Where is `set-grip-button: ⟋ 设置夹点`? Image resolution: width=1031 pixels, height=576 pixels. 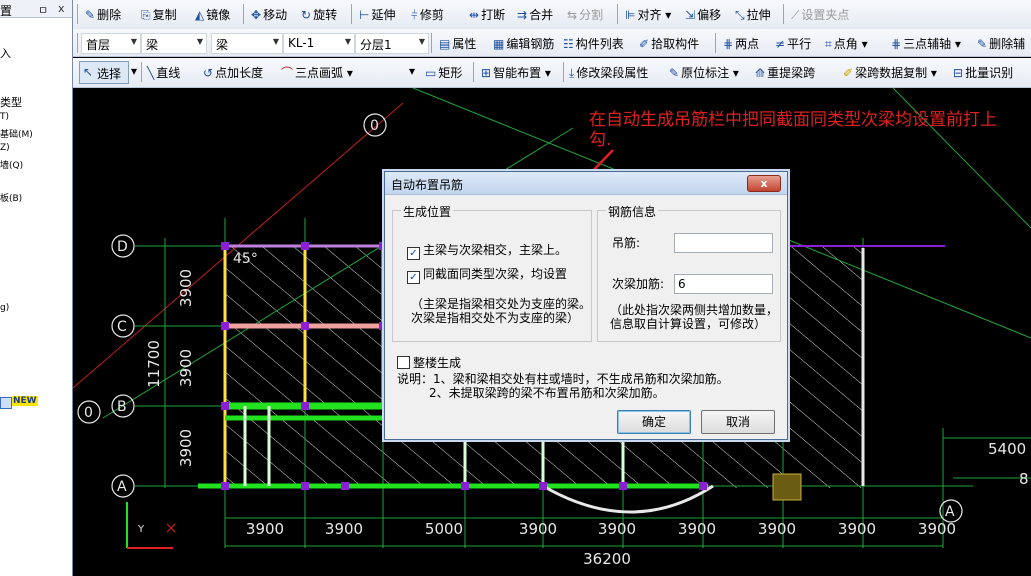 set-grip-button: ⟋ 设置夹点 is located at coordinates (820, 14).